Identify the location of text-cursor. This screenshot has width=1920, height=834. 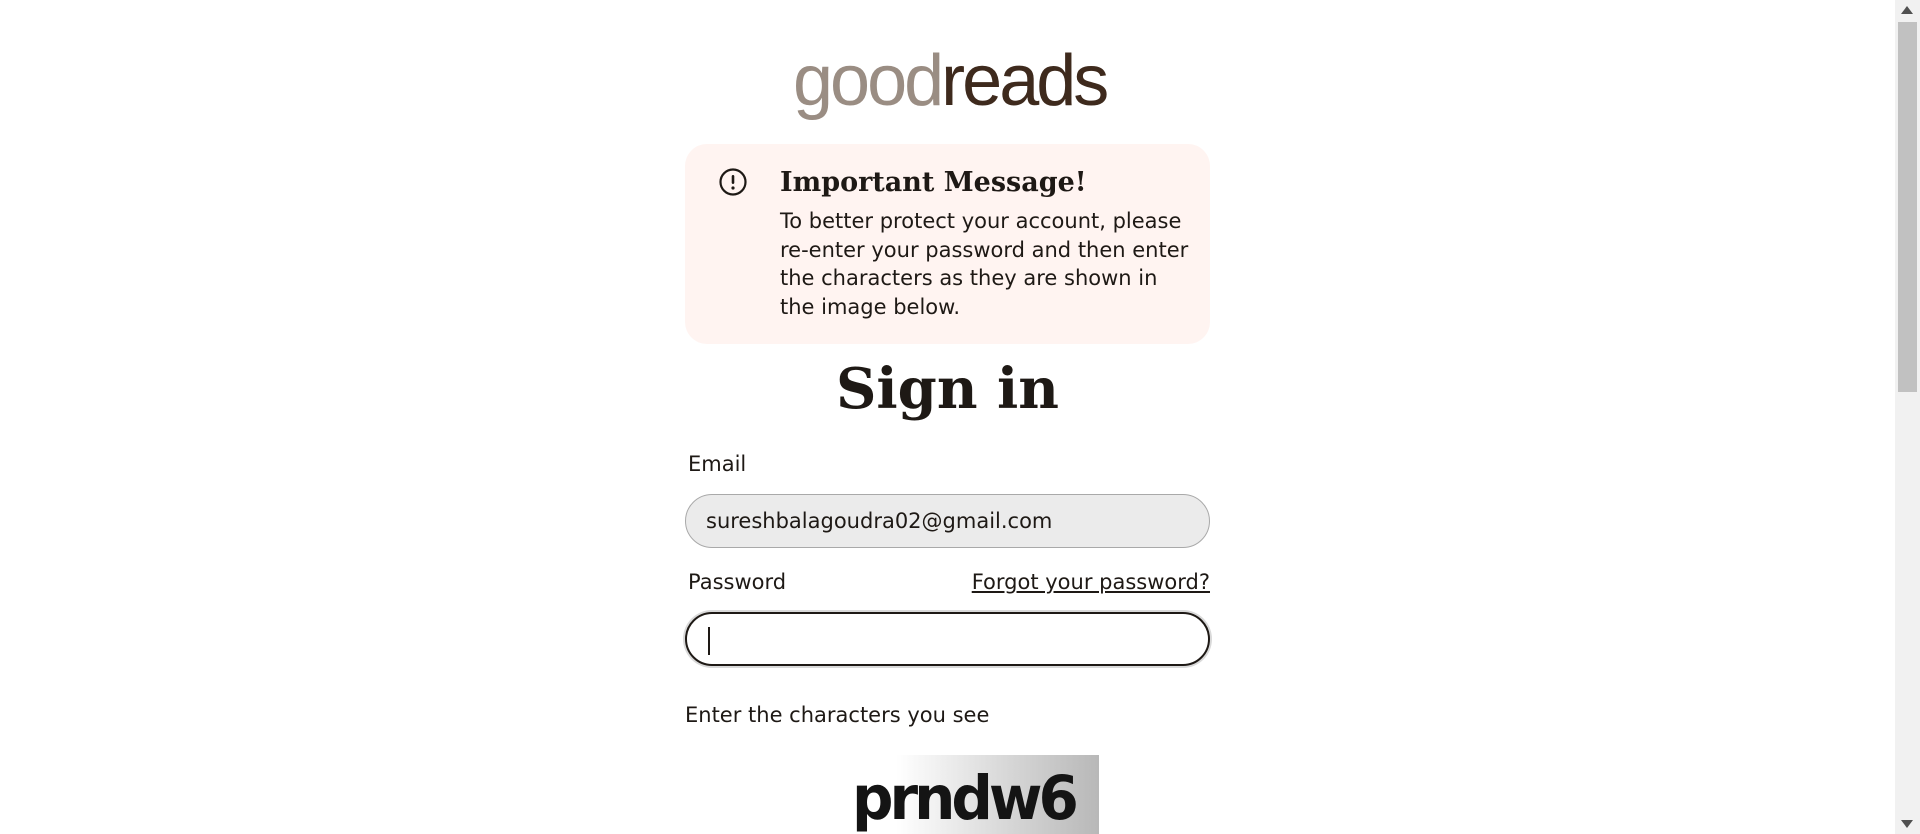
(709, 641).